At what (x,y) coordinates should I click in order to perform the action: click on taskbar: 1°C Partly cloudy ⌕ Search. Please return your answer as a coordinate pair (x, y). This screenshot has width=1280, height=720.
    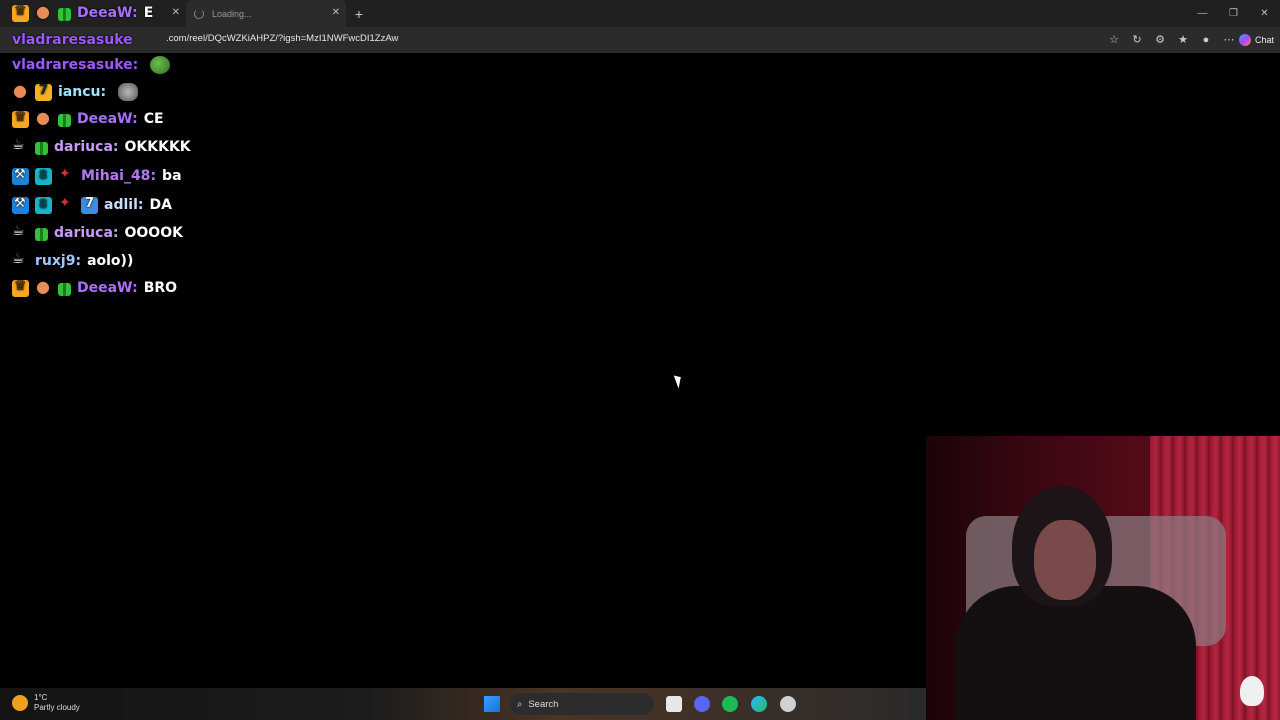
    Looking at the image, I should click on (463, 704).